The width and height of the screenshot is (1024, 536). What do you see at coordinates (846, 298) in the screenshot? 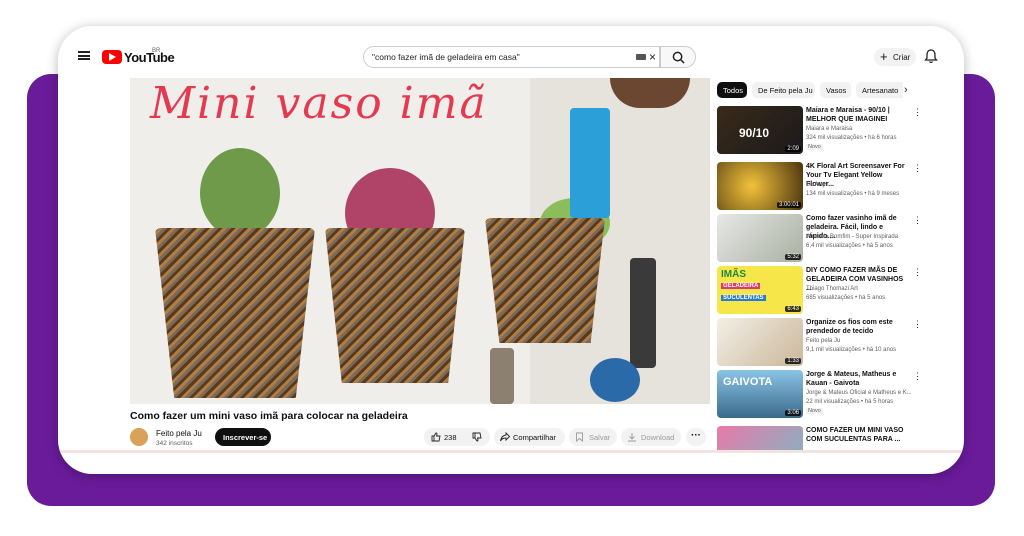
I see `rec-meta: 685 visualizações • há 5 anos` at bounding box center [846, 298].